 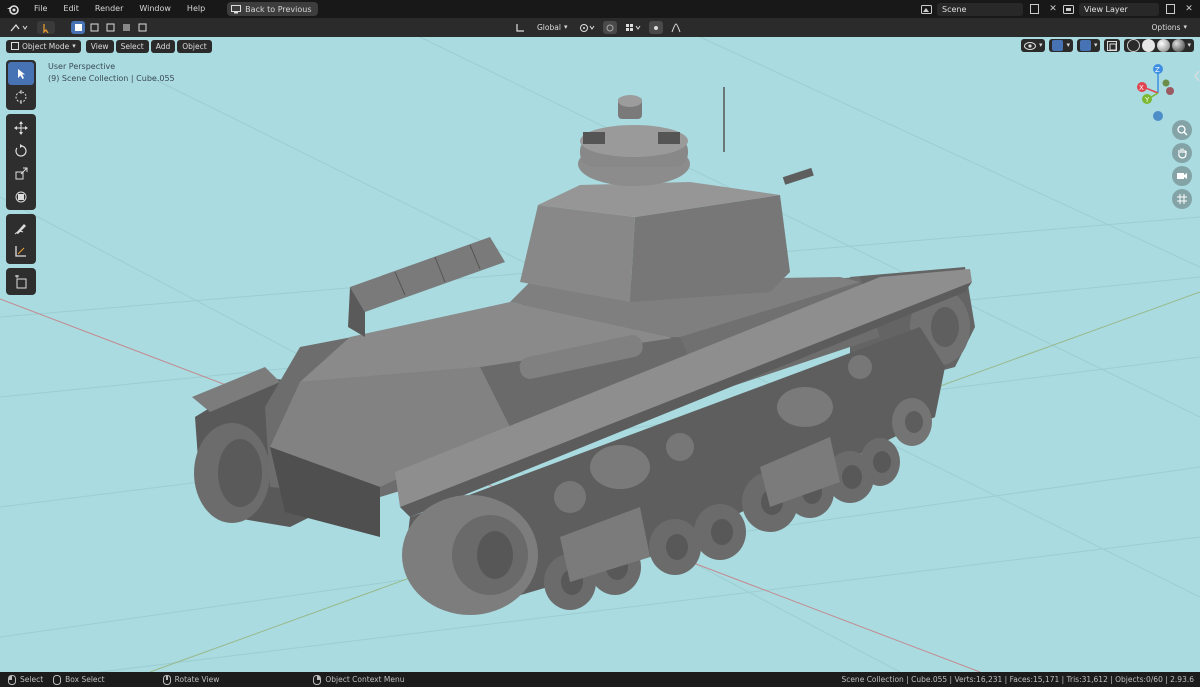 What do you see at coordinates (980, 9) in the screenshot?
I see `scene-name-field: Scene` at bounding box center [980, 9].